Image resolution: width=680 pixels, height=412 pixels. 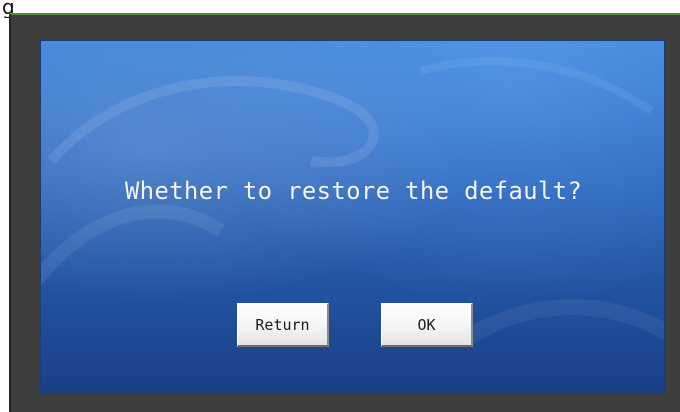 What do you see at coordinates (353, 191) in the screenshot?
I see `dialog-message: Whether to restore the default?` at bounding box center [353, 191].